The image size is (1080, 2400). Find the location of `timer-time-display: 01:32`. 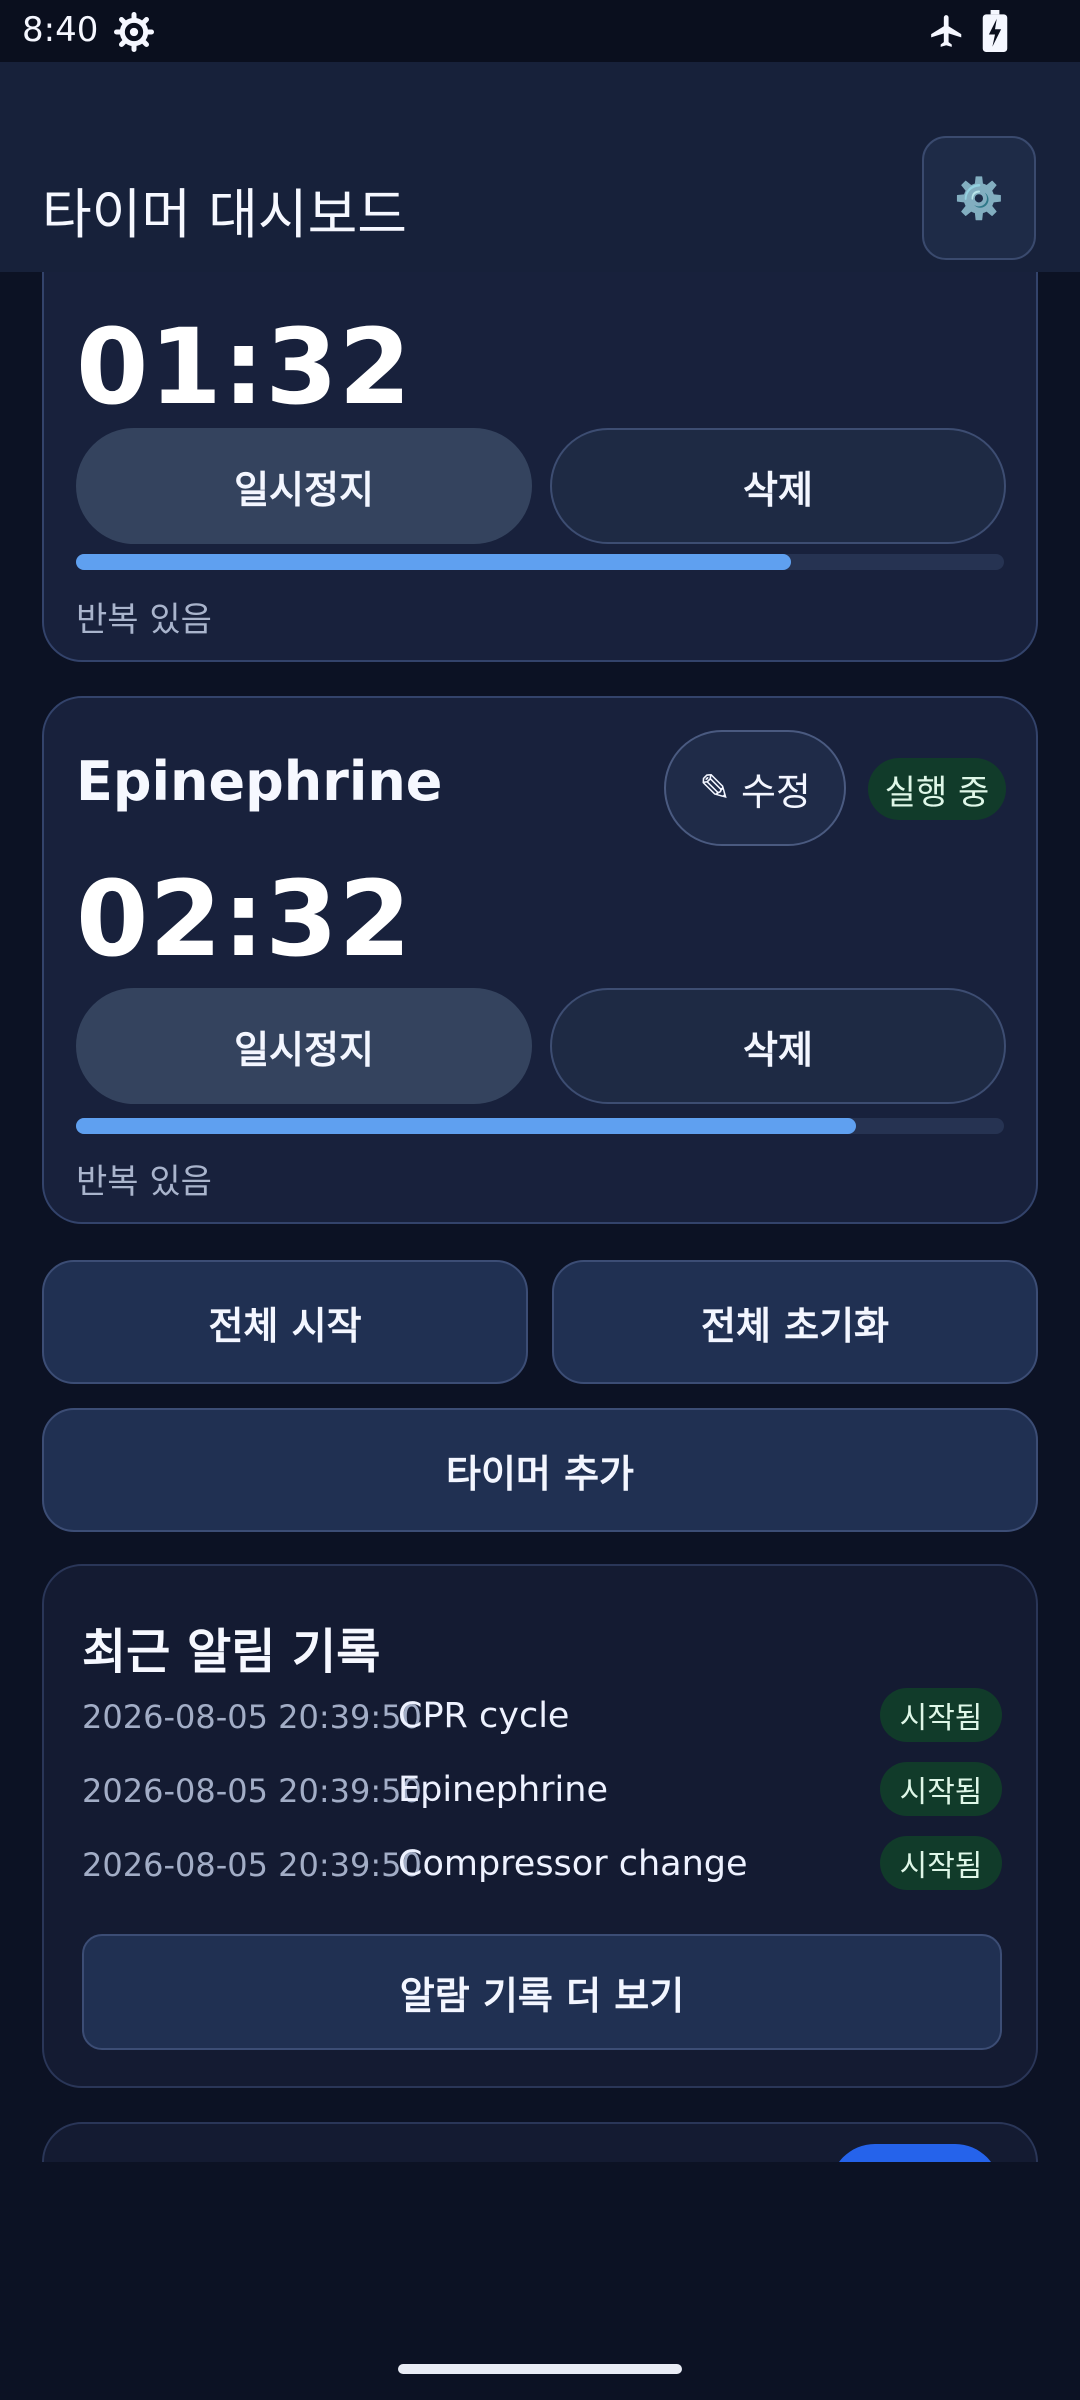

timer-time-display: 01:32 is located at coordinates (244, 367).